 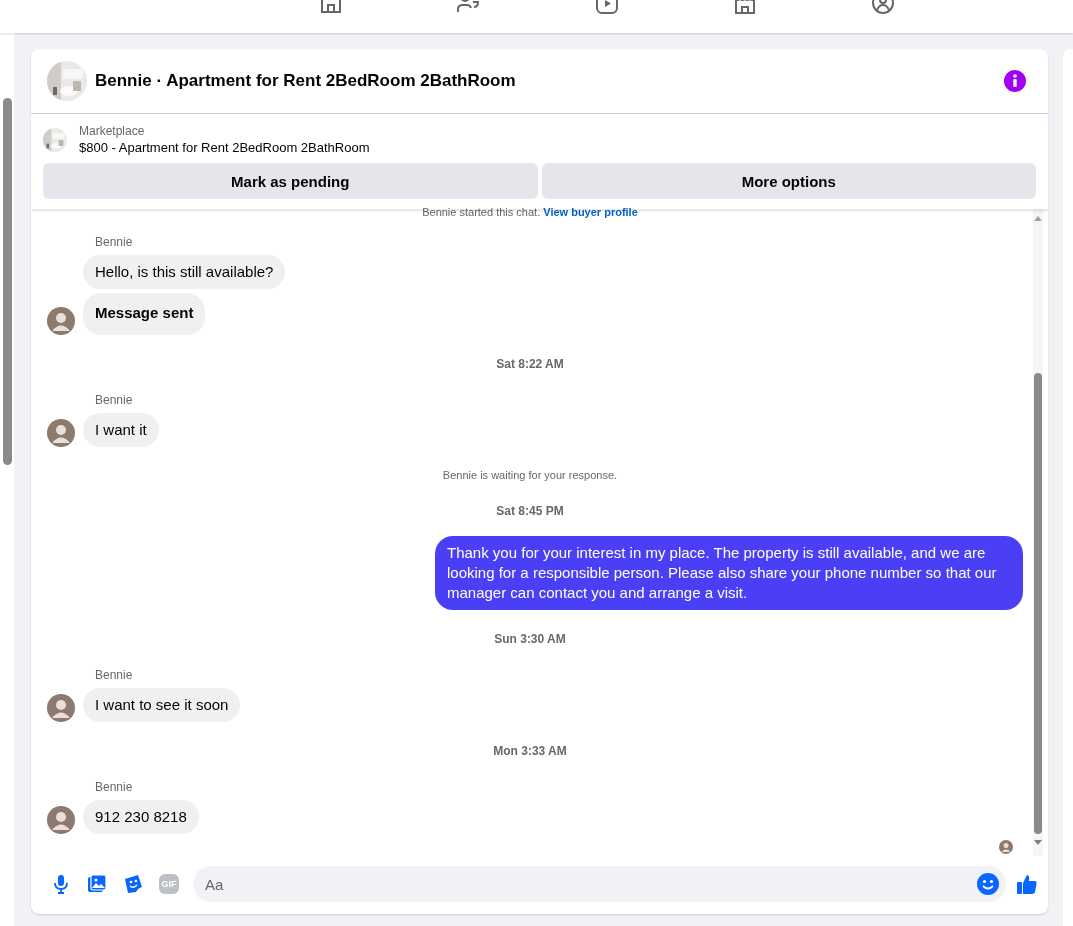 What do you see at coordinates (788, 181) in the screenshot?
I see `more-options-button: More options` at bounding box center [788, 181].